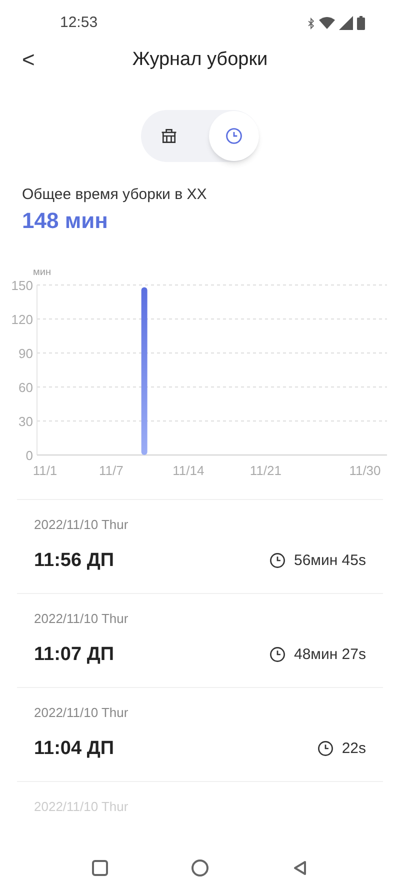 Image resolution: width=400 pixels, height=893 pixels. What do you see at coordinates (327, 23) in the screenshot?
I see `wifi-icon` at bounding box center [327, 23].